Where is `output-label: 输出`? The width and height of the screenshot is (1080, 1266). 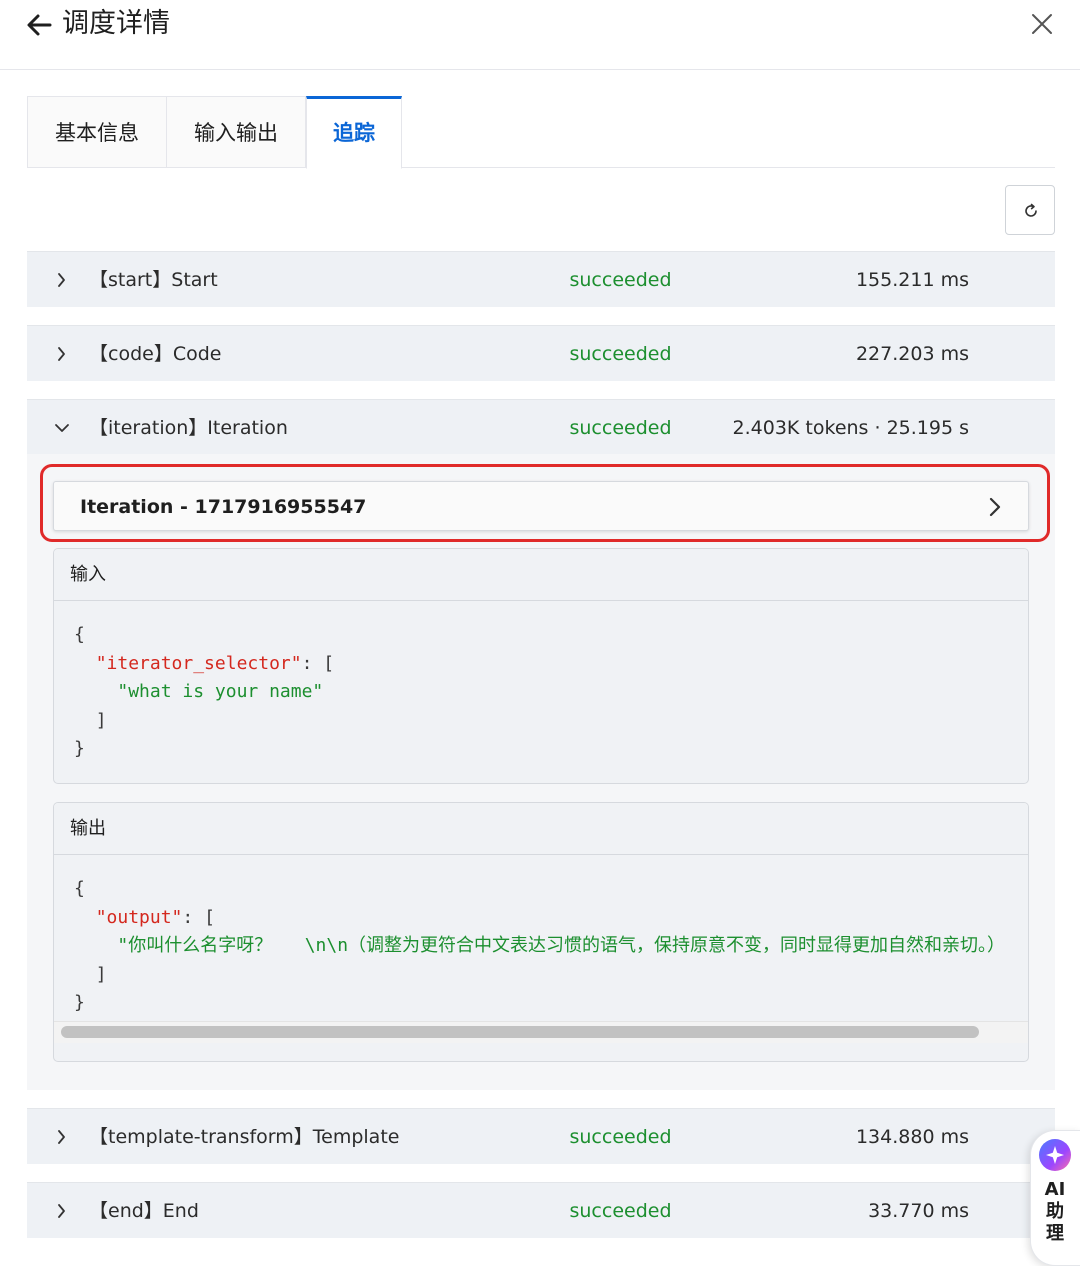 output-label: 输出 is located at coordinates (88, 828).